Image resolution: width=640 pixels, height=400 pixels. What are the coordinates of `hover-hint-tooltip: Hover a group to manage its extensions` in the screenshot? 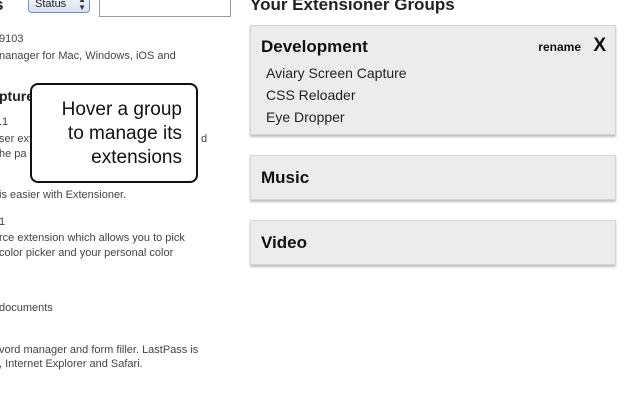 It's located at (114, 133).